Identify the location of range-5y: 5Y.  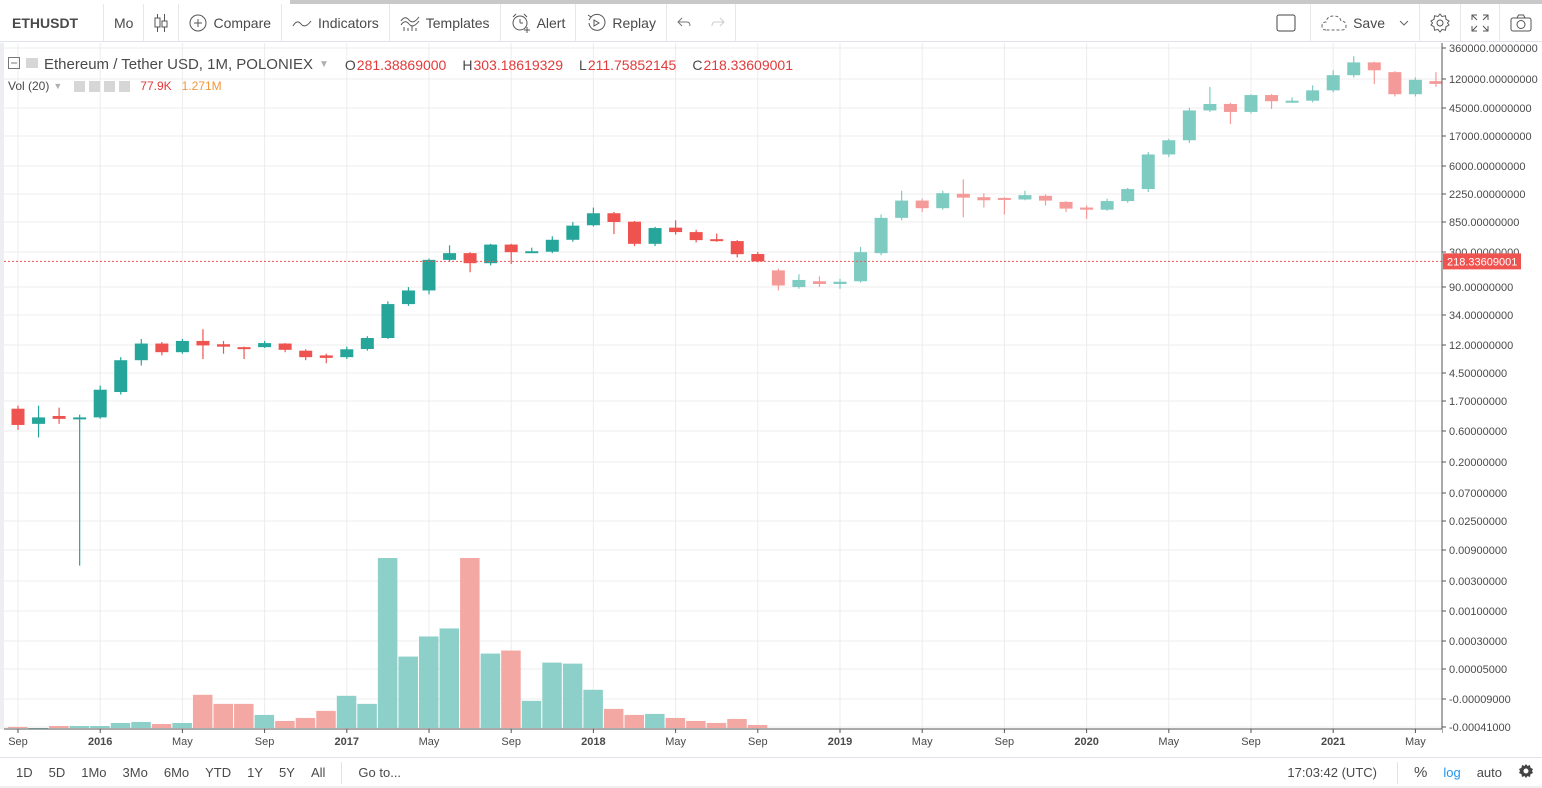
(287, 772).